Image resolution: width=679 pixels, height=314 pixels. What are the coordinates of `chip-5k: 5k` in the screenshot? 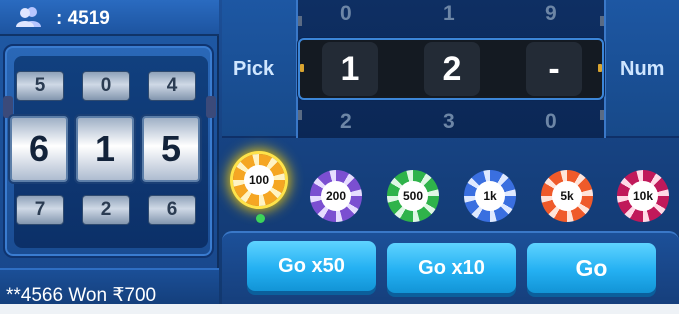 It's located at (567, 196).